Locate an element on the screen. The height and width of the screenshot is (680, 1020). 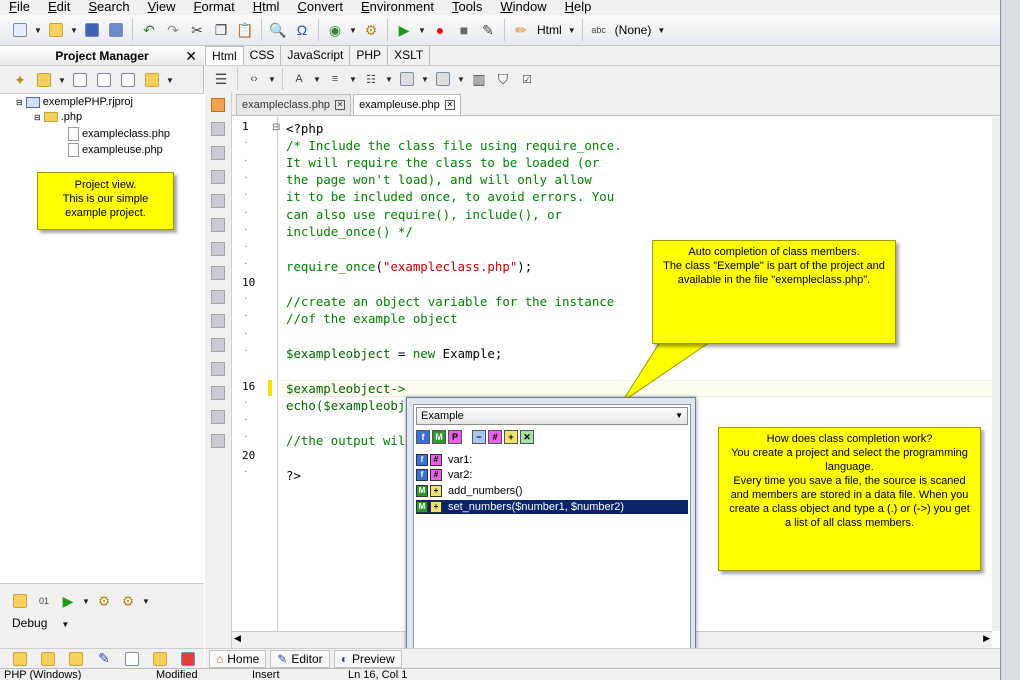
member-item: M + add_numbers() is located at coordinates (552, 491).